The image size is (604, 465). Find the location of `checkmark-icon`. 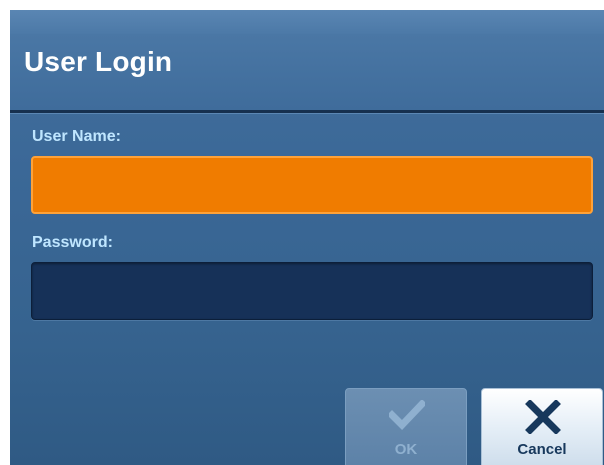

checkmark-icon is located at coordinates (407, 415).